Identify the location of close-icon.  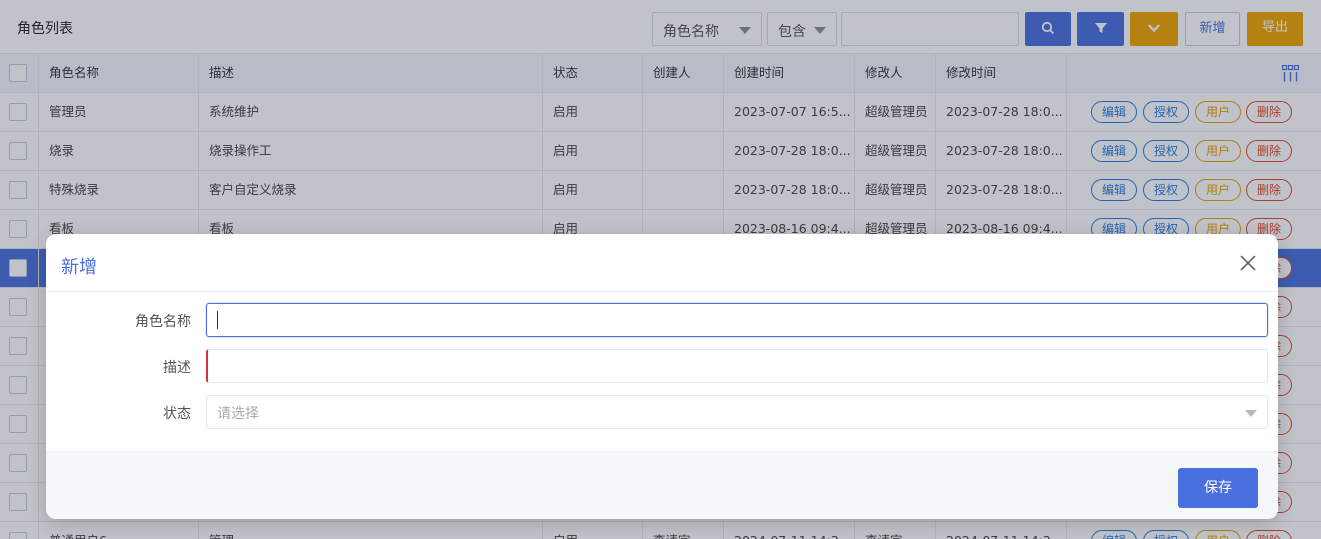
(1248, 263).